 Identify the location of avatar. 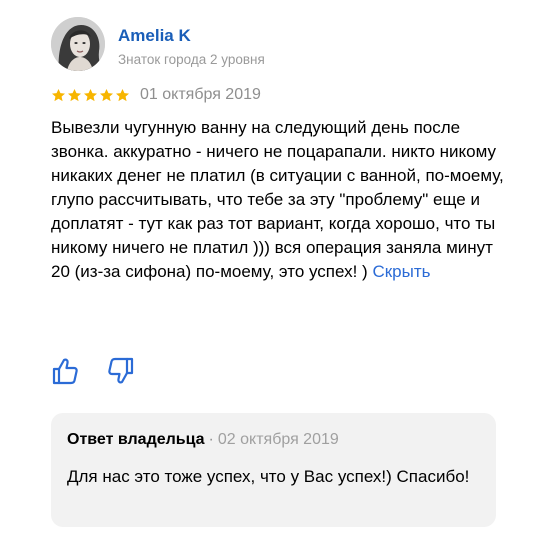
(78, 44).